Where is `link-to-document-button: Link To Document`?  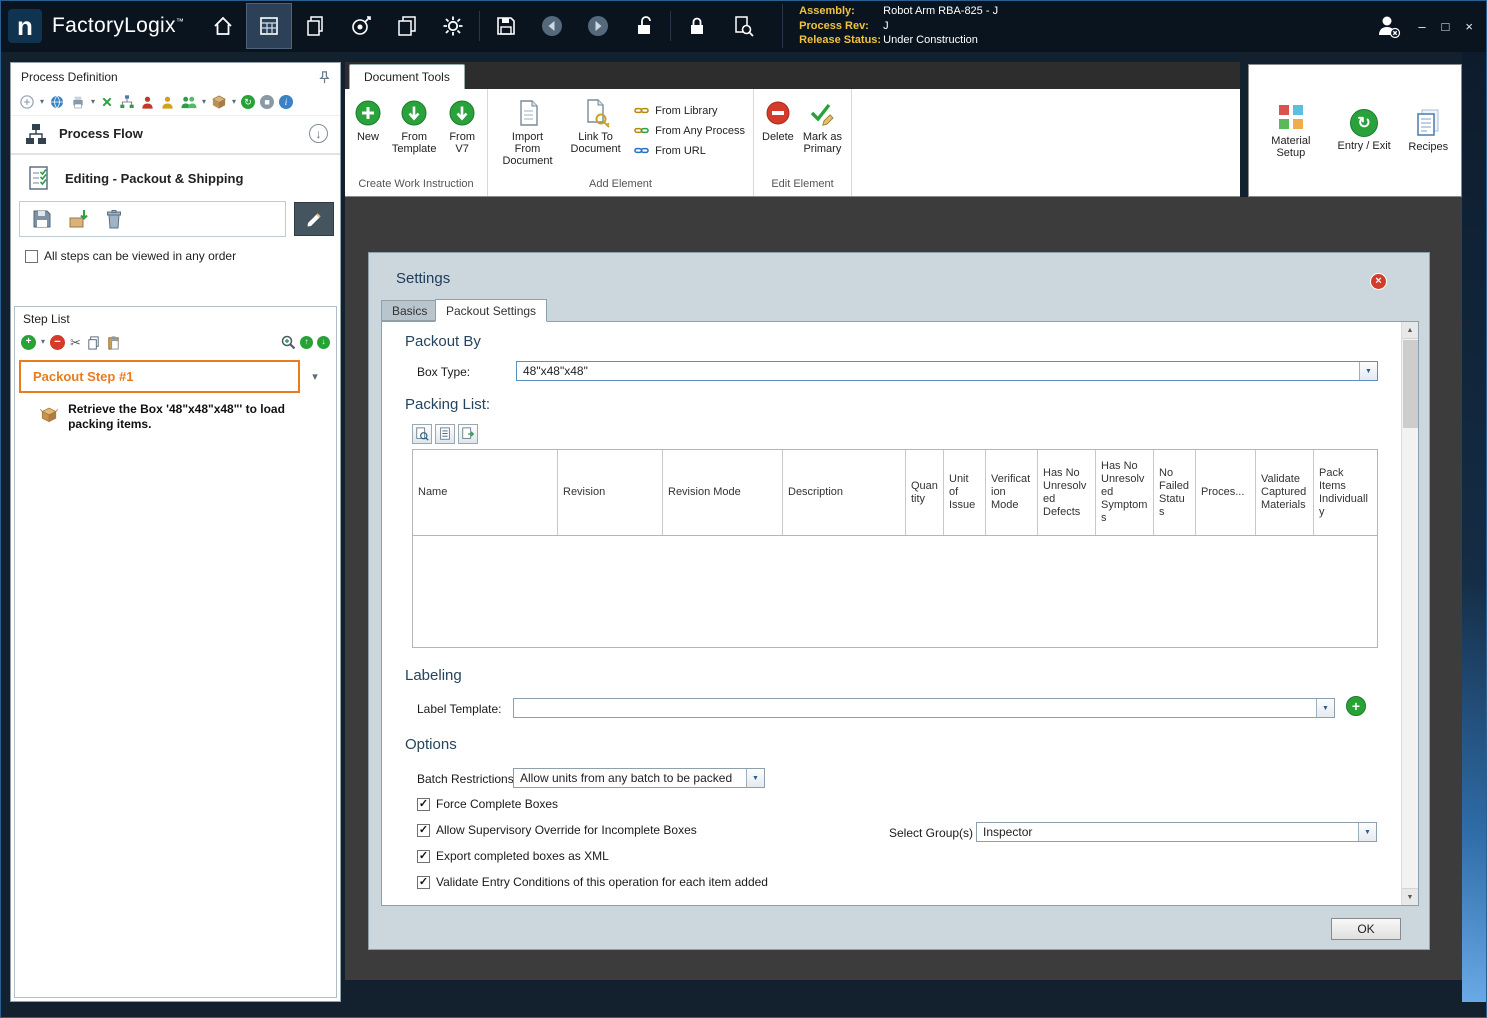 link-to-document-button: Link To Document is located at coordinates (595, 126).